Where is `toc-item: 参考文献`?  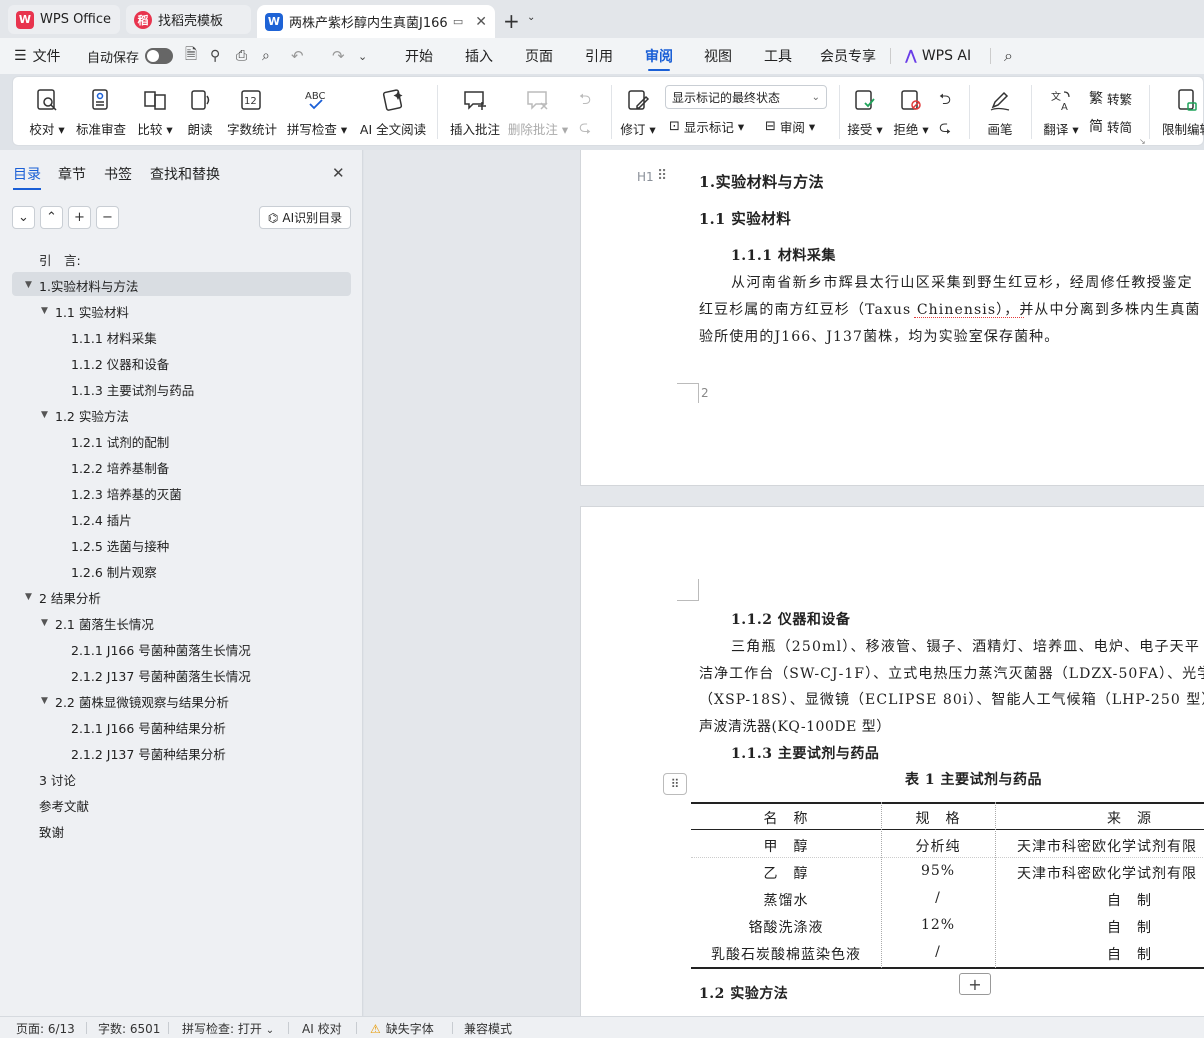 toc-item: 参考文献 is located at coordinates (64, 805).